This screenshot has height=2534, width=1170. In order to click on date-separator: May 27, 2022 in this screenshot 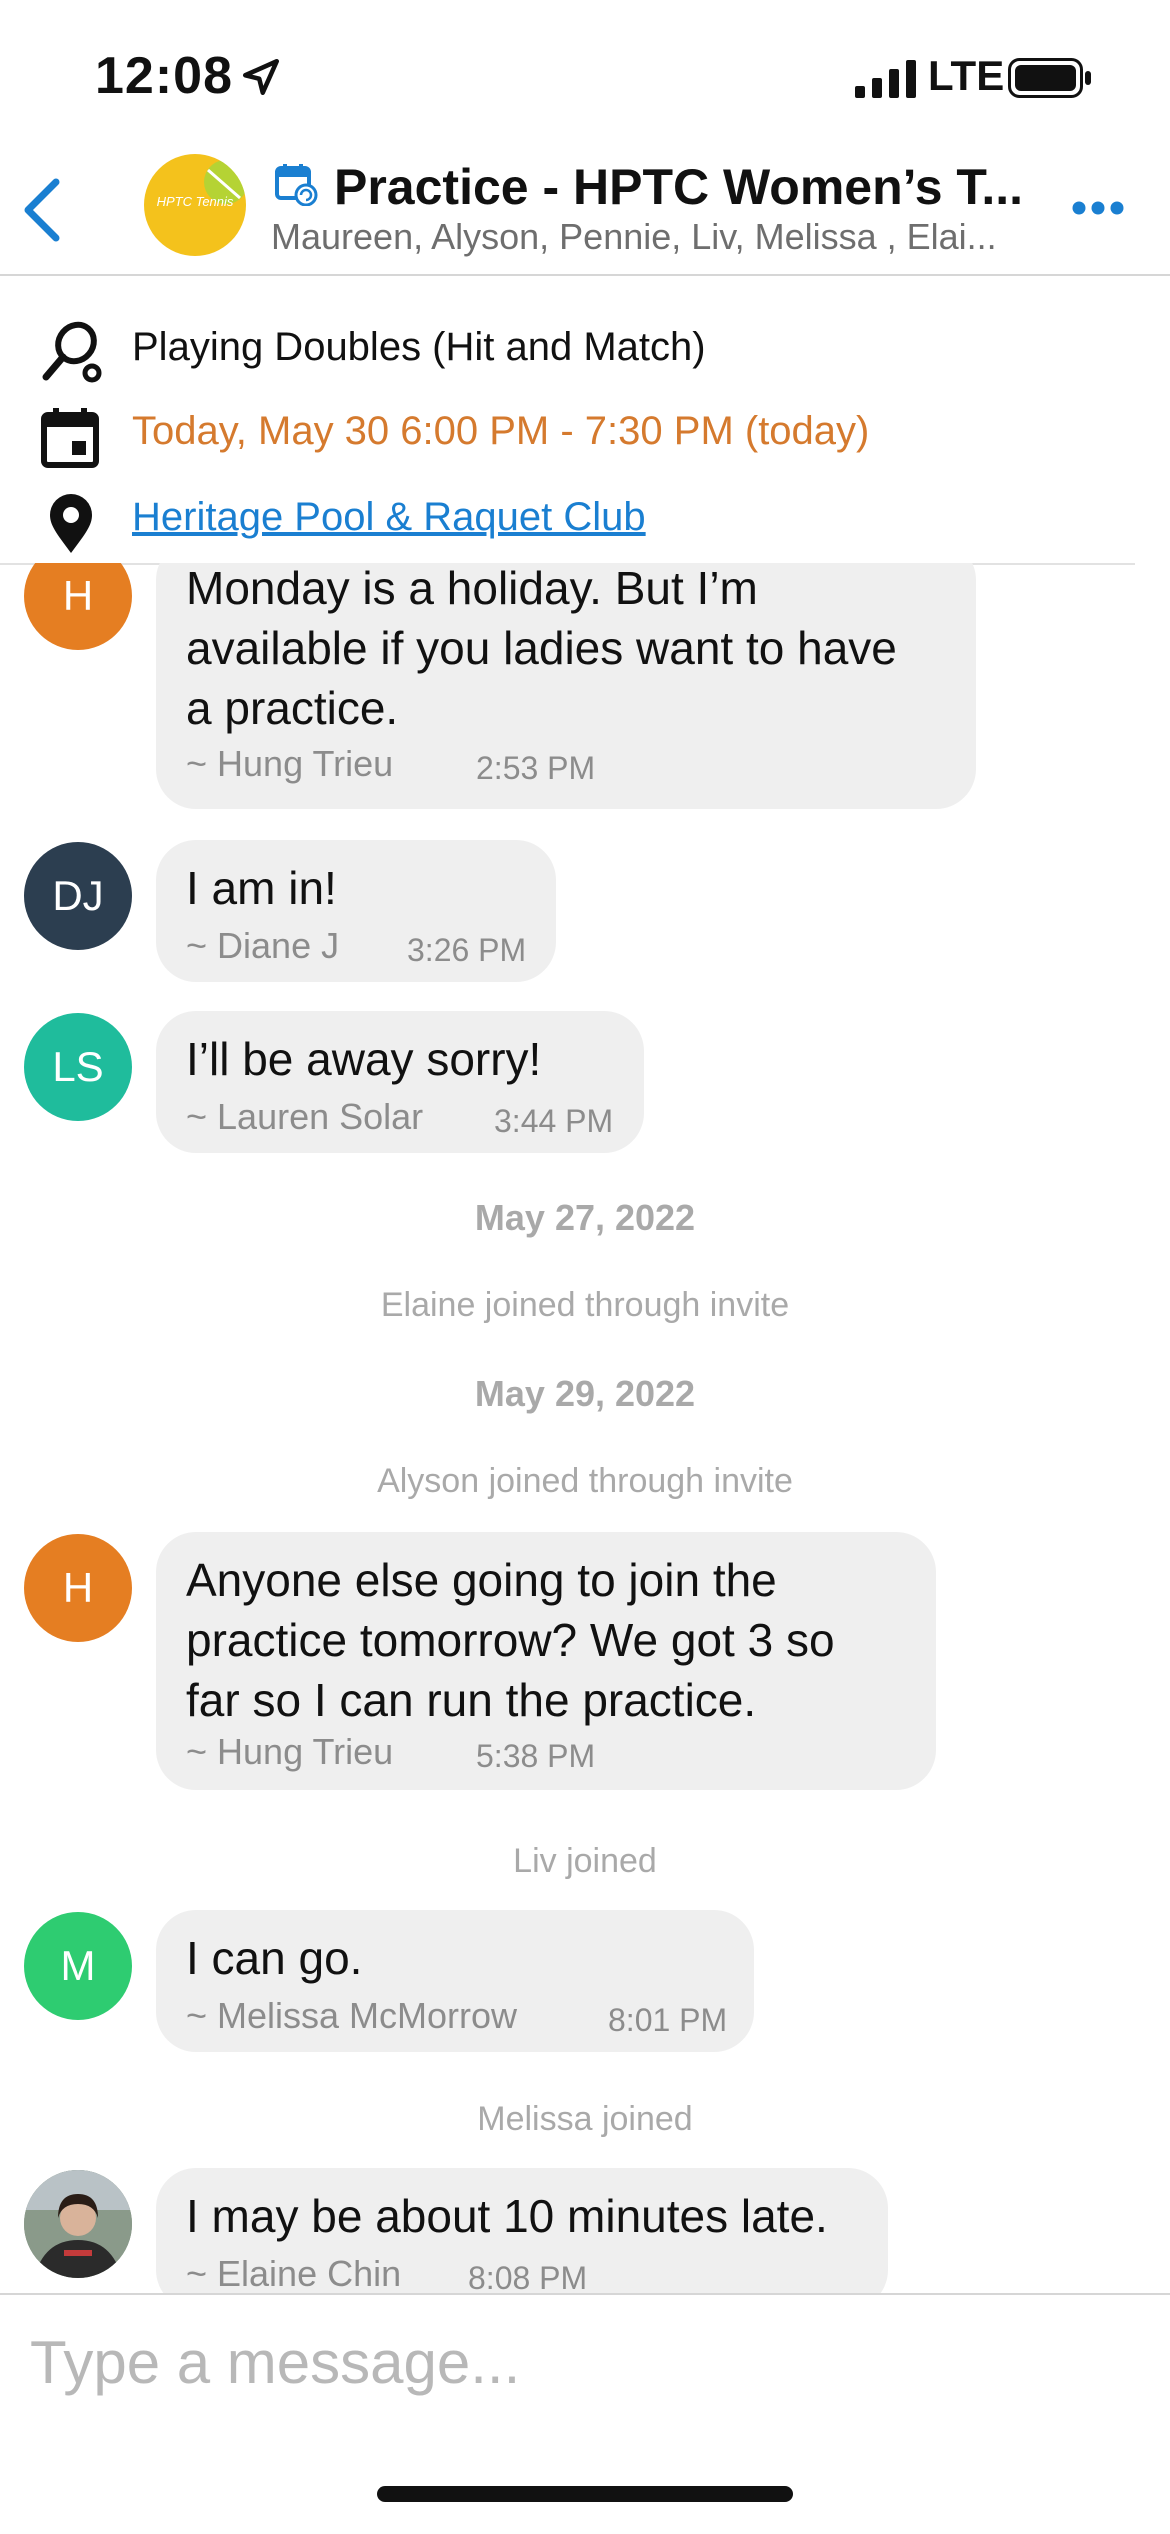, I will do `click(585, 1217)`.